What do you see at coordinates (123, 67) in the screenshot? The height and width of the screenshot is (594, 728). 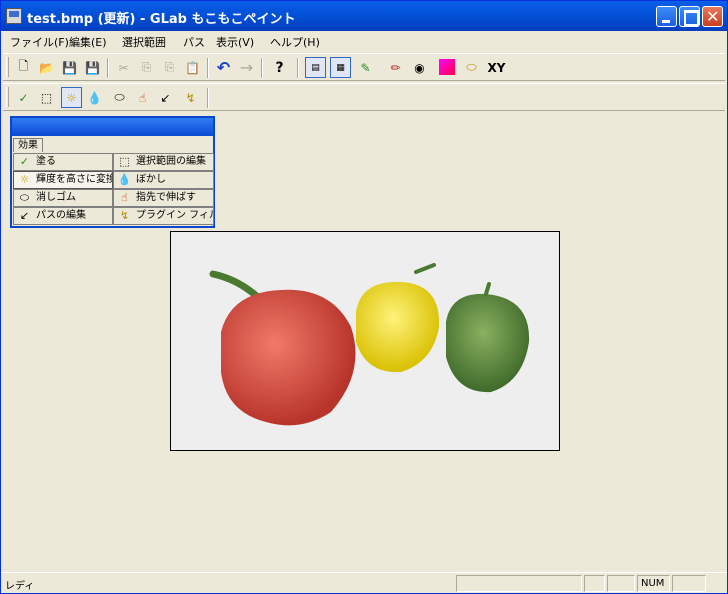 I see `cut-icon: ✂` at bounding box center [123, 67].